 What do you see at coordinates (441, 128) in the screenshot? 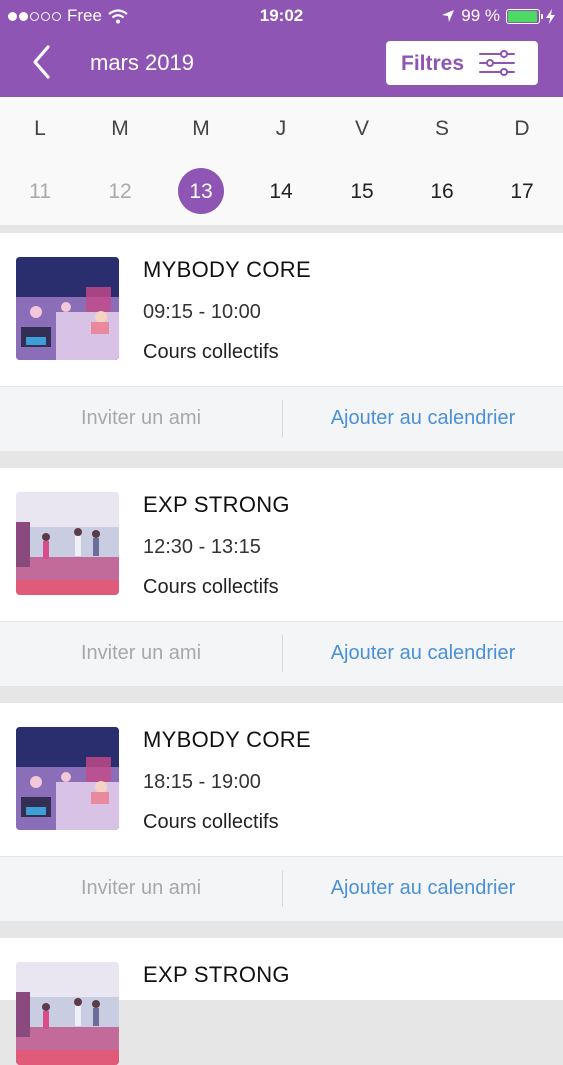
I see `weekday-label: S` at bounding box center [441, 128].